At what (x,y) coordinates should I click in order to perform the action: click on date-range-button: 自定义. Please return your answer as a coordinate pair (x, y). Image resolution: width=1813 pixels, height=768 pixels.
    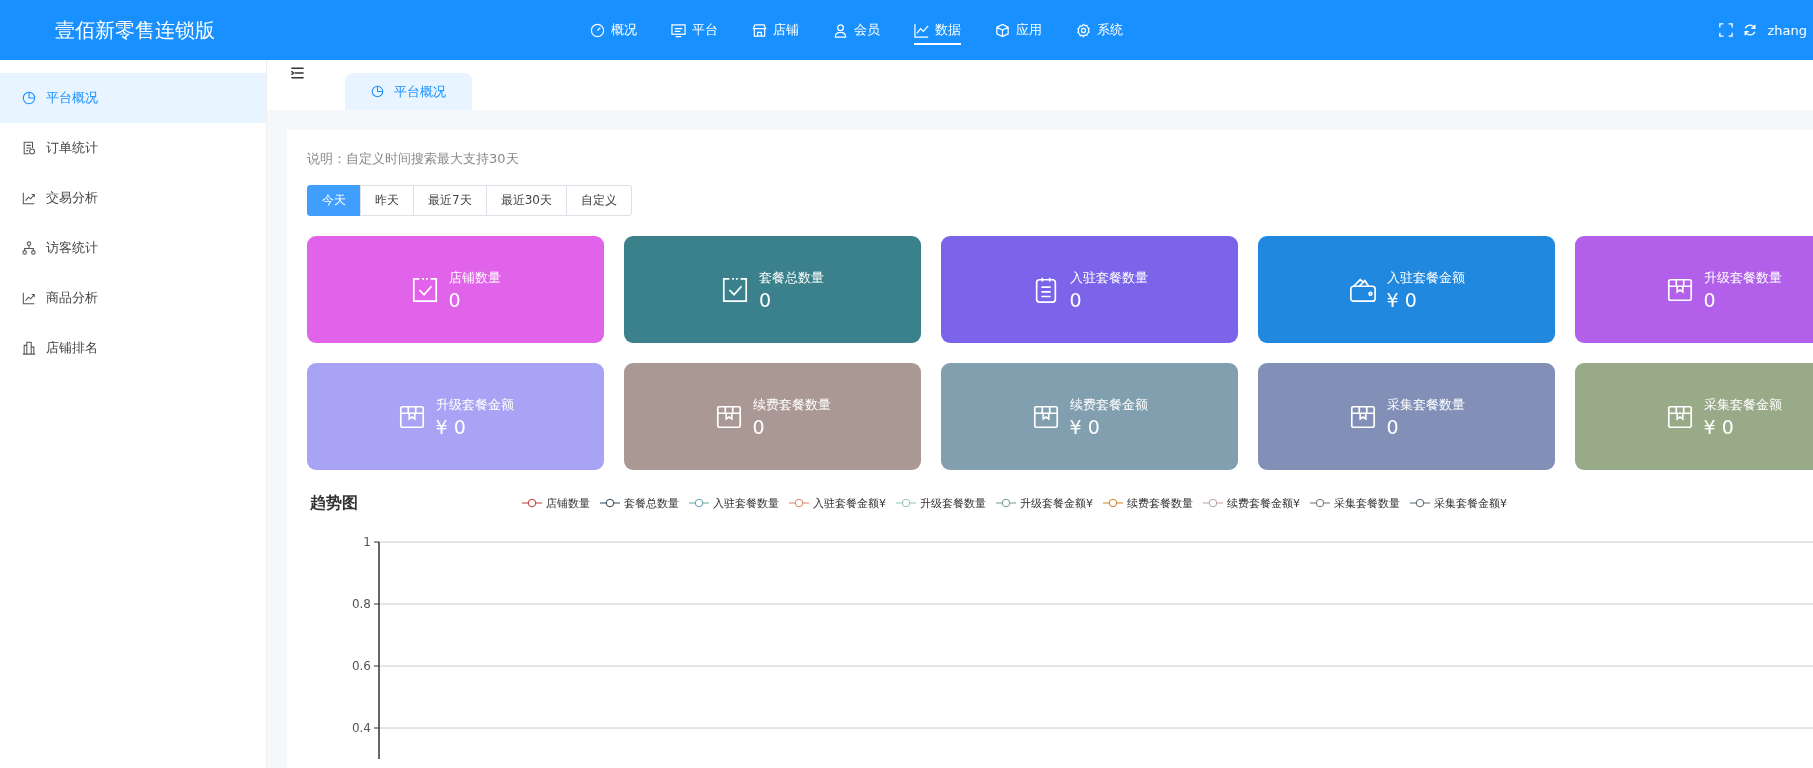
    Looking at the image, I should click on (598, 200).